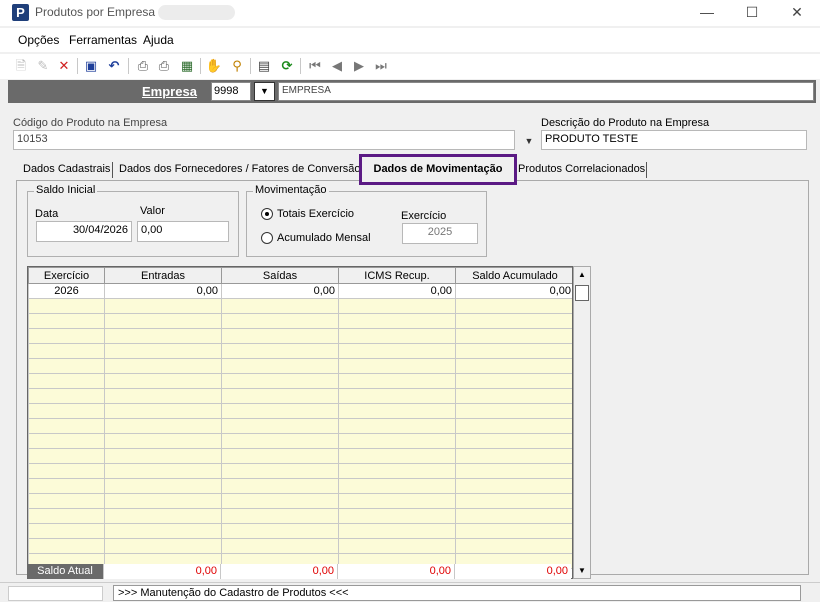 The image size is (820, 602). I want to click on new-file-icon: 🗎, so click(21, 66).